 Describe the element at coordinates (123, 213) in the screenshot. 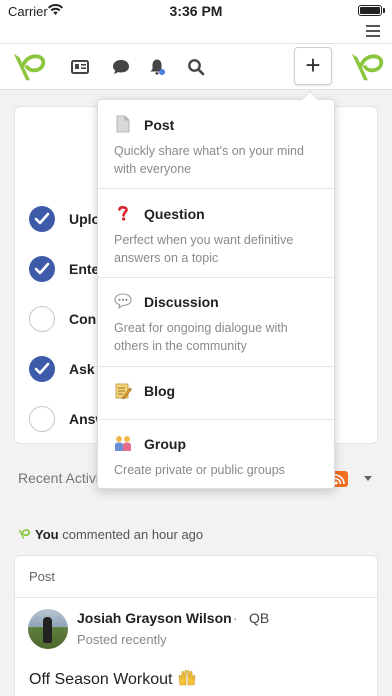

I see `question-mark-icon` at that location.